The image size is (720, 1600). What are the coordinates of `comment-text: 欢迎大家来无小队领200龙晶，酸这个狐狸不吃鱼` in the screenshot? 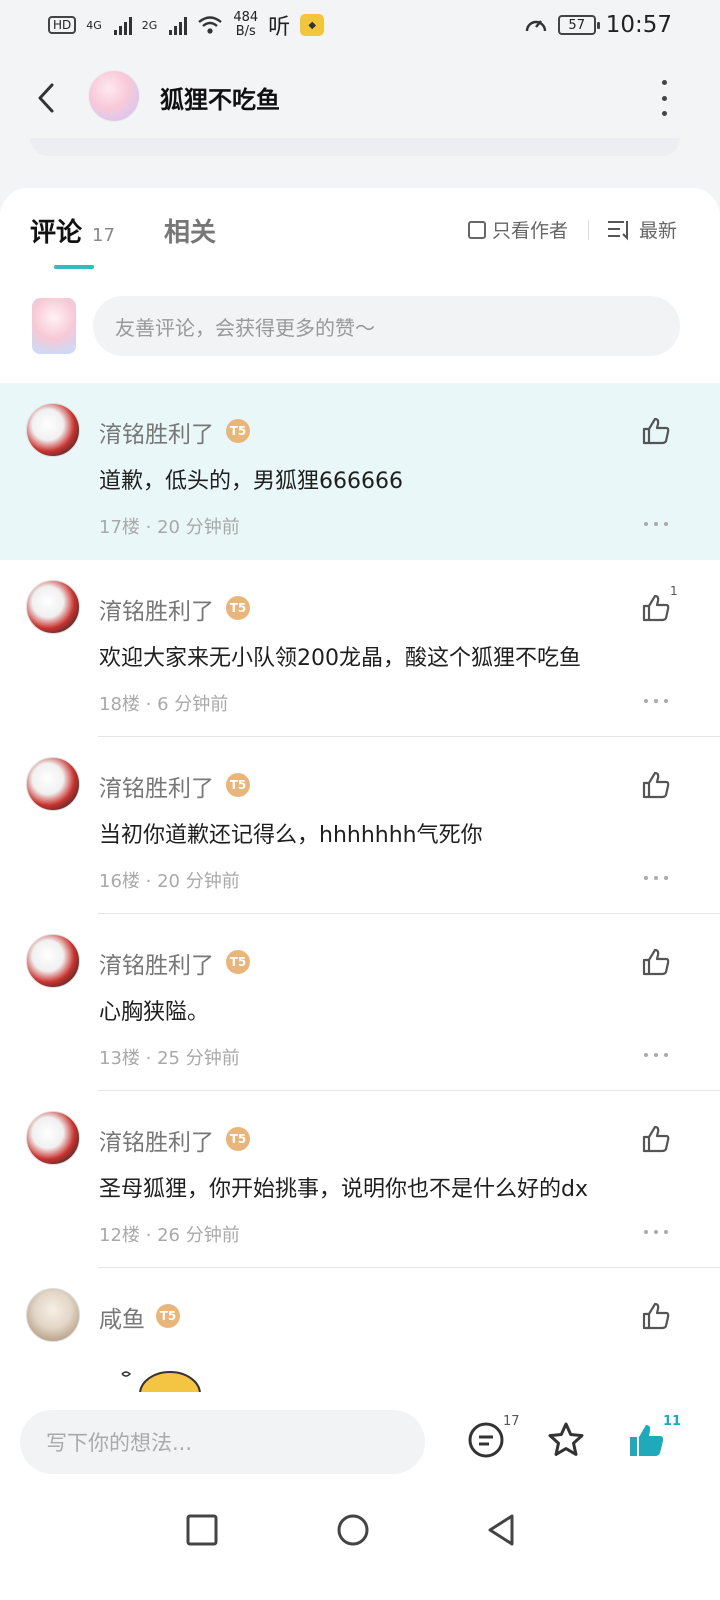 It's located at (340, 658).